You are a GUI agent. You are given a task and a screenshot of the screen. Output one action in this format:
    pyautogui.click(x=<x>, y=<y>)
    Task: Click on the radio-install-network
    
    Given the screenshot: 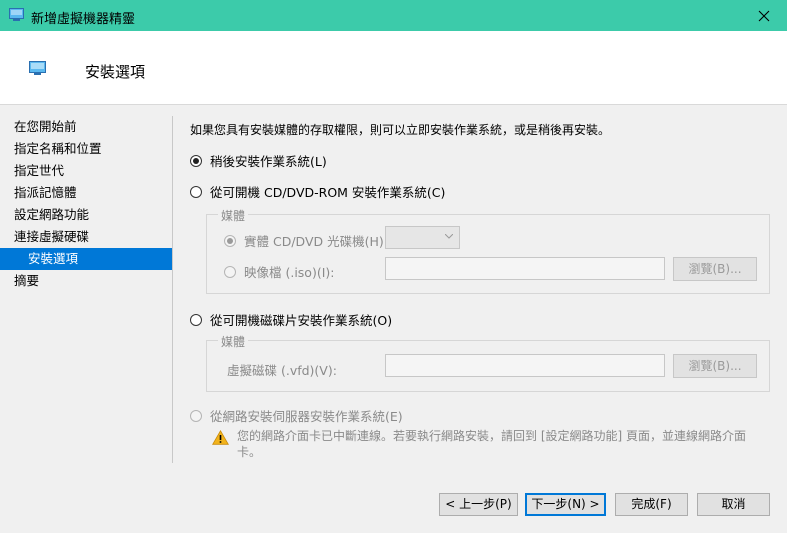 What is the action you would take?
    pyautogui.click(x=196, y=415)
    